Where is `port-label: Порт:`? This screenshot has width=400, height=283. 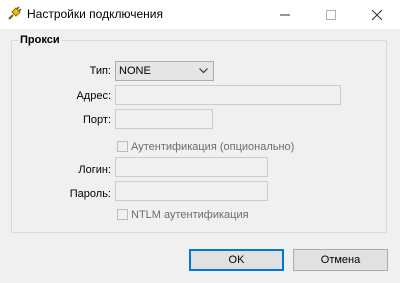
port-label: Порт: is located at coordinates (97, 120).